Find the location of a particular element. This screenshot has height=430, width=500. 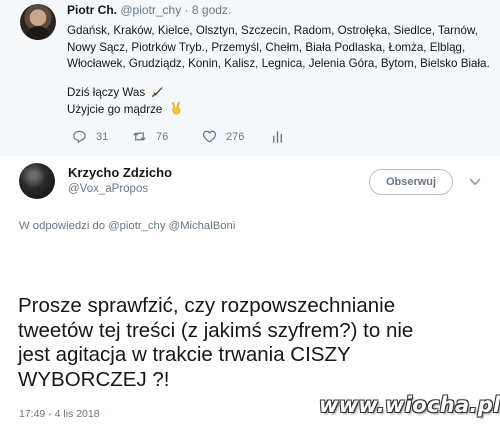

analytics-button is located at coordinates (277, 136).